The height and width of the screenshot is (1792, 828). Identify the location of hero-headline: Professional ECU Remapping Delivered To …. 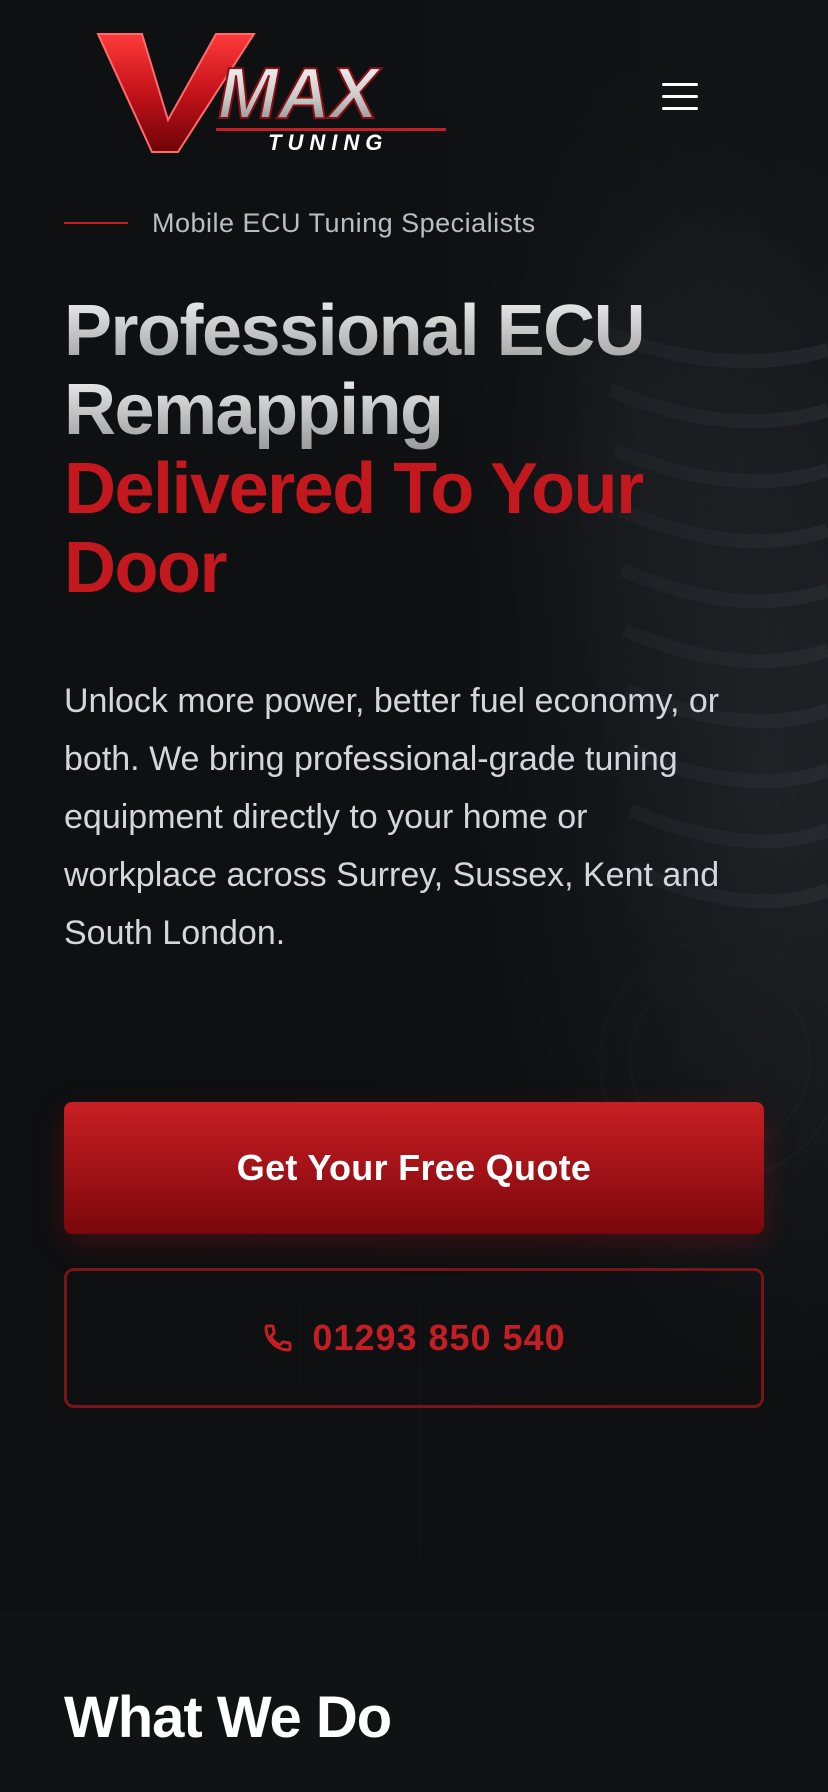
(414, 450).